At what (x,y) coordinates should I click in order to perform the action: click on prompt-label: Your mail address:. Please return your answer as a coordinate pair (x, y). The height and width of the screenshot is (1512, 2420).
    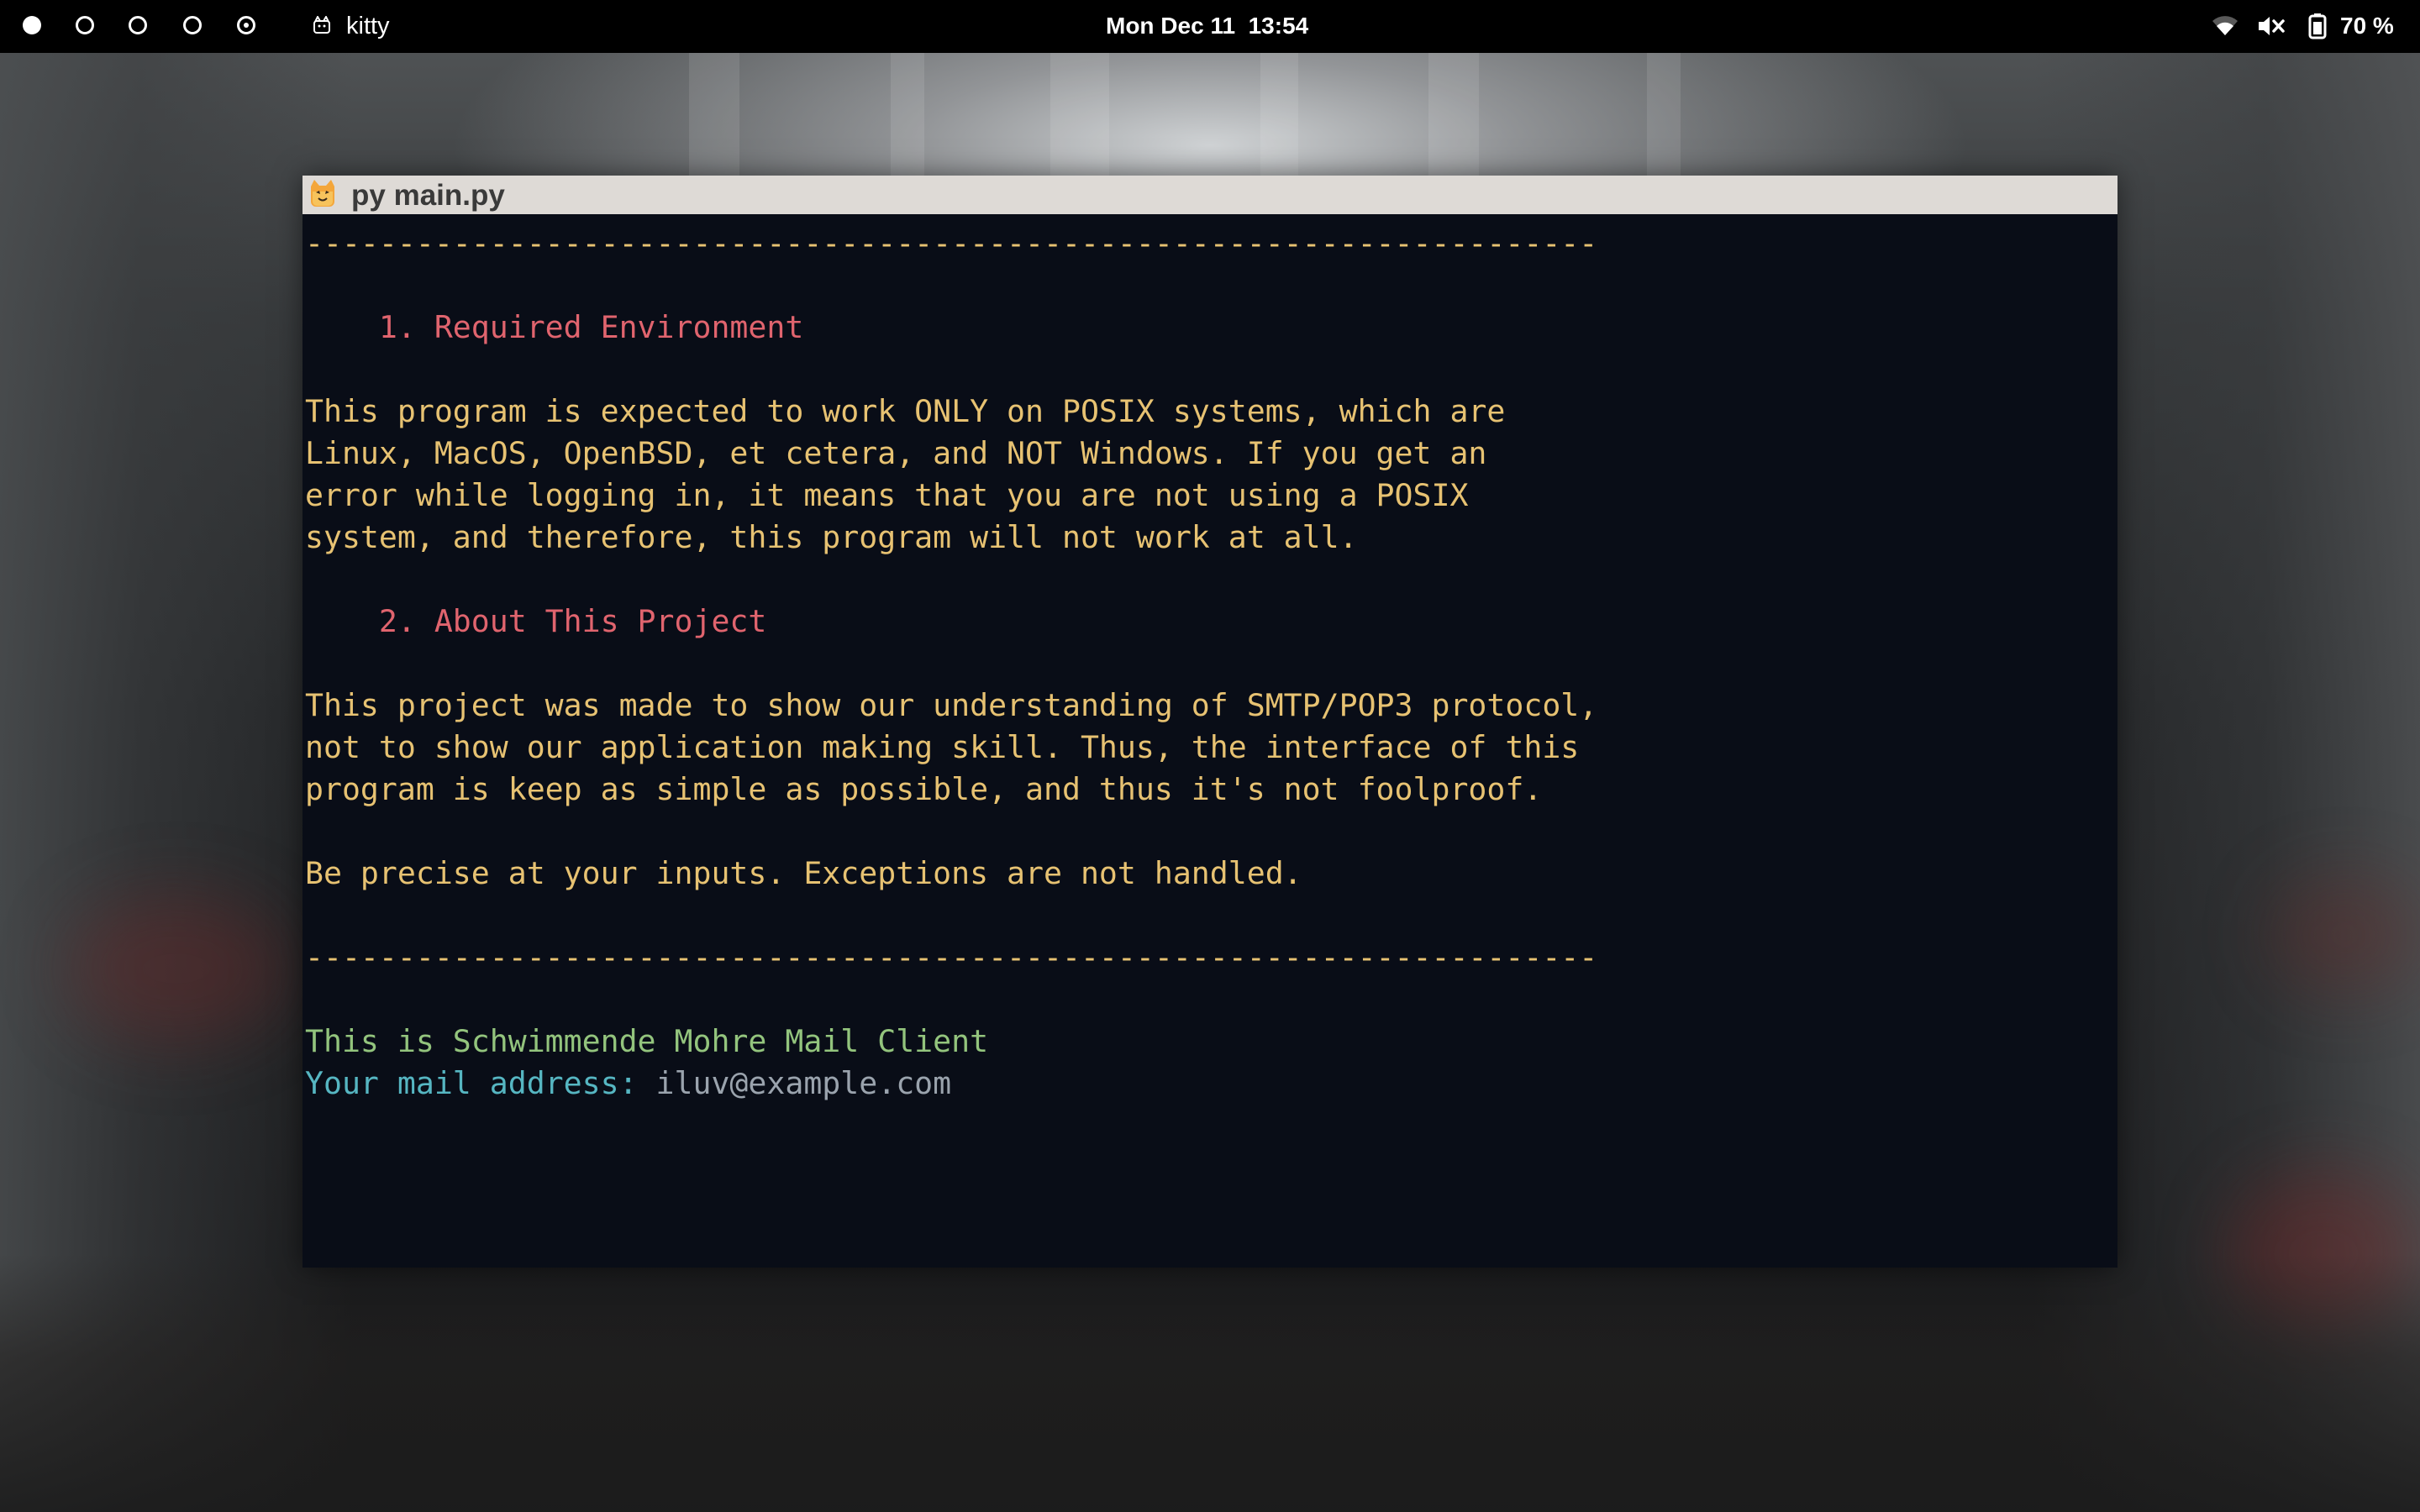
    Looking at the image, I should click on (481, 1083).